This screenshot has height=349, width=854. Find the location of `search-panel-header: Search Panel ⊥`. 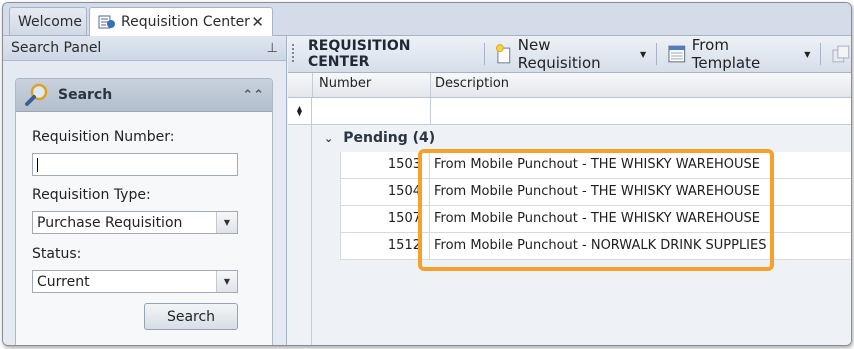

search-panel-header: Search Panel ⊥ is located at coordinates (144, 48).